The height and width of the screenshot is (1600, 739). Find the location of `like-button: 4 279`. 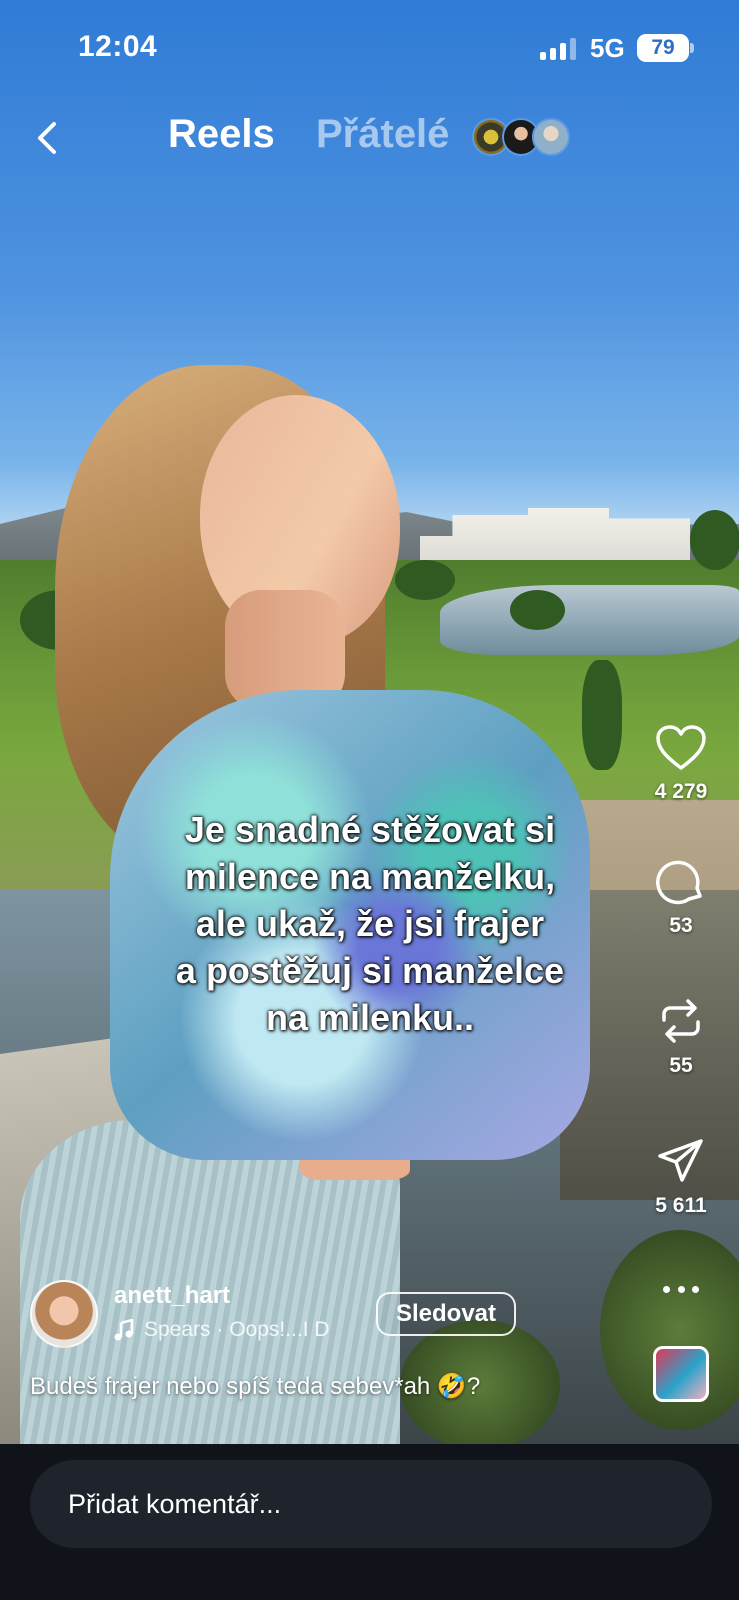

like-button: 4 279 is located at coordinates (681, 764).